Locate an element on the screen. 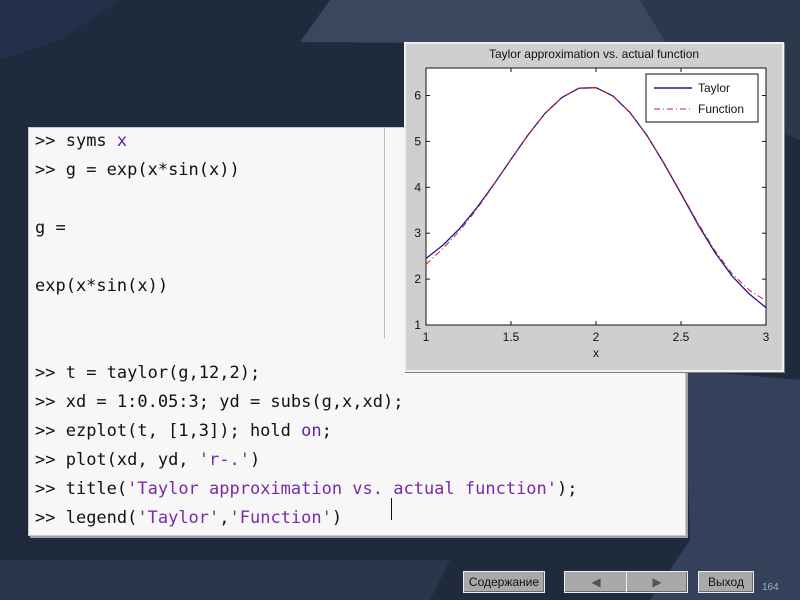  y-tick-label: 6 is located at coordinates (417, 96).